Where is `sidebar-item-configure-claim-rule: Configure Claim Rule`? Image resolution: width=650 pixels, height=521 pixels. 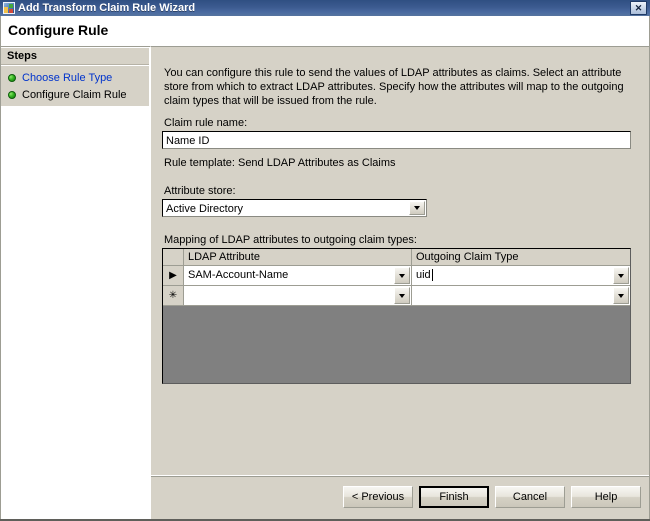 sidebar-item-configure-claim-rule: Configure Claim Rule is located at coordinates (74, 94).